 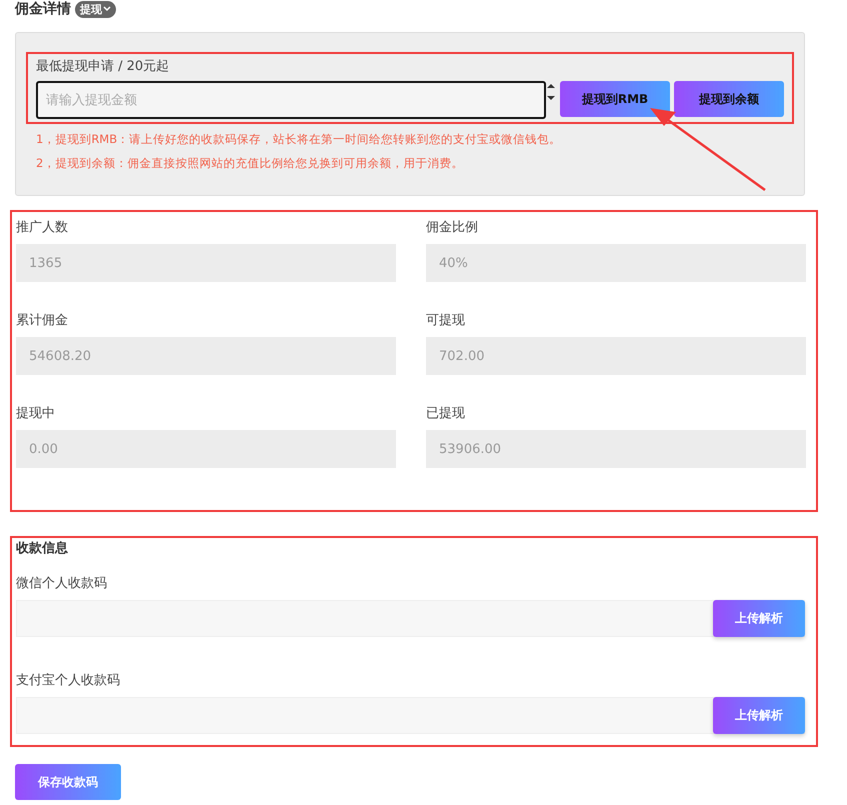 I want to click on stat-label: 提现中, so click(x=36, y=414).